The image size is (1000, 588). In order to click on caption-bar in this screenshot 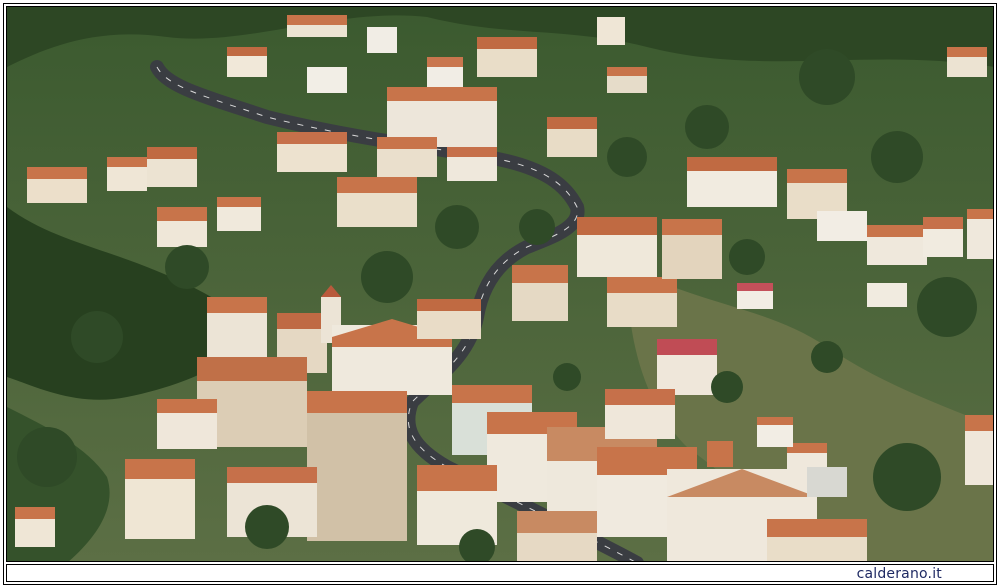, I will do `click(500, 573)`.